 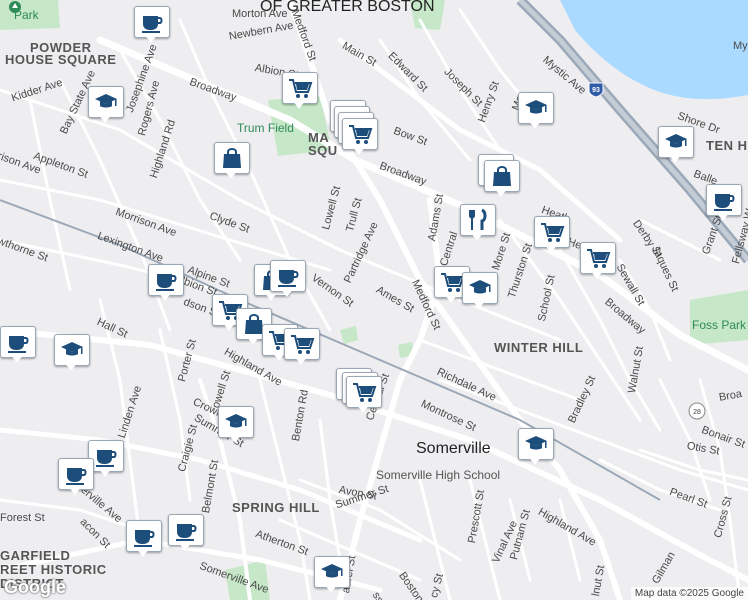 What do you see at coordinates (539, 347) in the screenshot?
I see `area-label-winter-hill: WINTER HILL` at bounding box center [539, 347].